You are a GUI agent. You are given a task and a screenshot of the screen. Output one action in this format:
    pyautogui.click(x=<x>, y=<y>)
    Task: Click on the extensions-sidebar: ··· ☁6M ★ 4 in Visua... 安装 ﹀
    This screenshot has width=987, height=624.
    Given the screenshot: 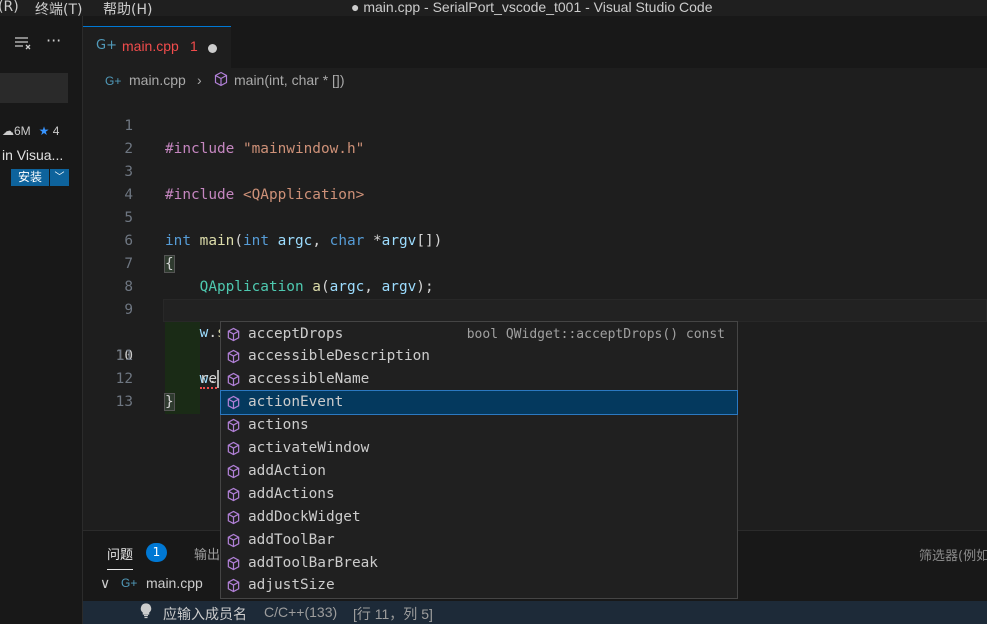 What is the action you would take?
    pyautogui.click(x=41, y=320)
    